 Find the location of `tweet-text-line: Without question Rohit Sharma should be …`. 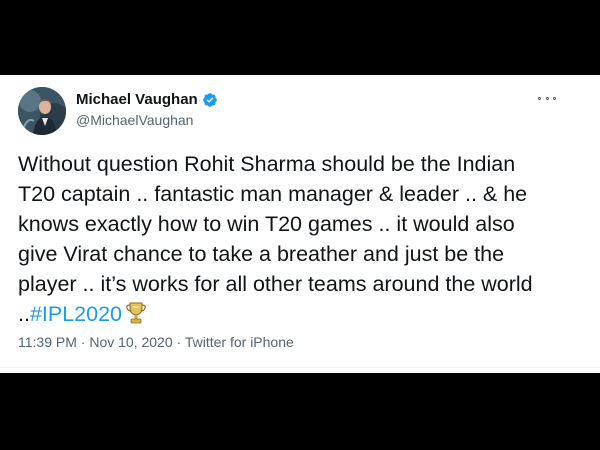

tweet-text-line: Without question Rohit Sharma should be … is located at coordinates (267, 164).